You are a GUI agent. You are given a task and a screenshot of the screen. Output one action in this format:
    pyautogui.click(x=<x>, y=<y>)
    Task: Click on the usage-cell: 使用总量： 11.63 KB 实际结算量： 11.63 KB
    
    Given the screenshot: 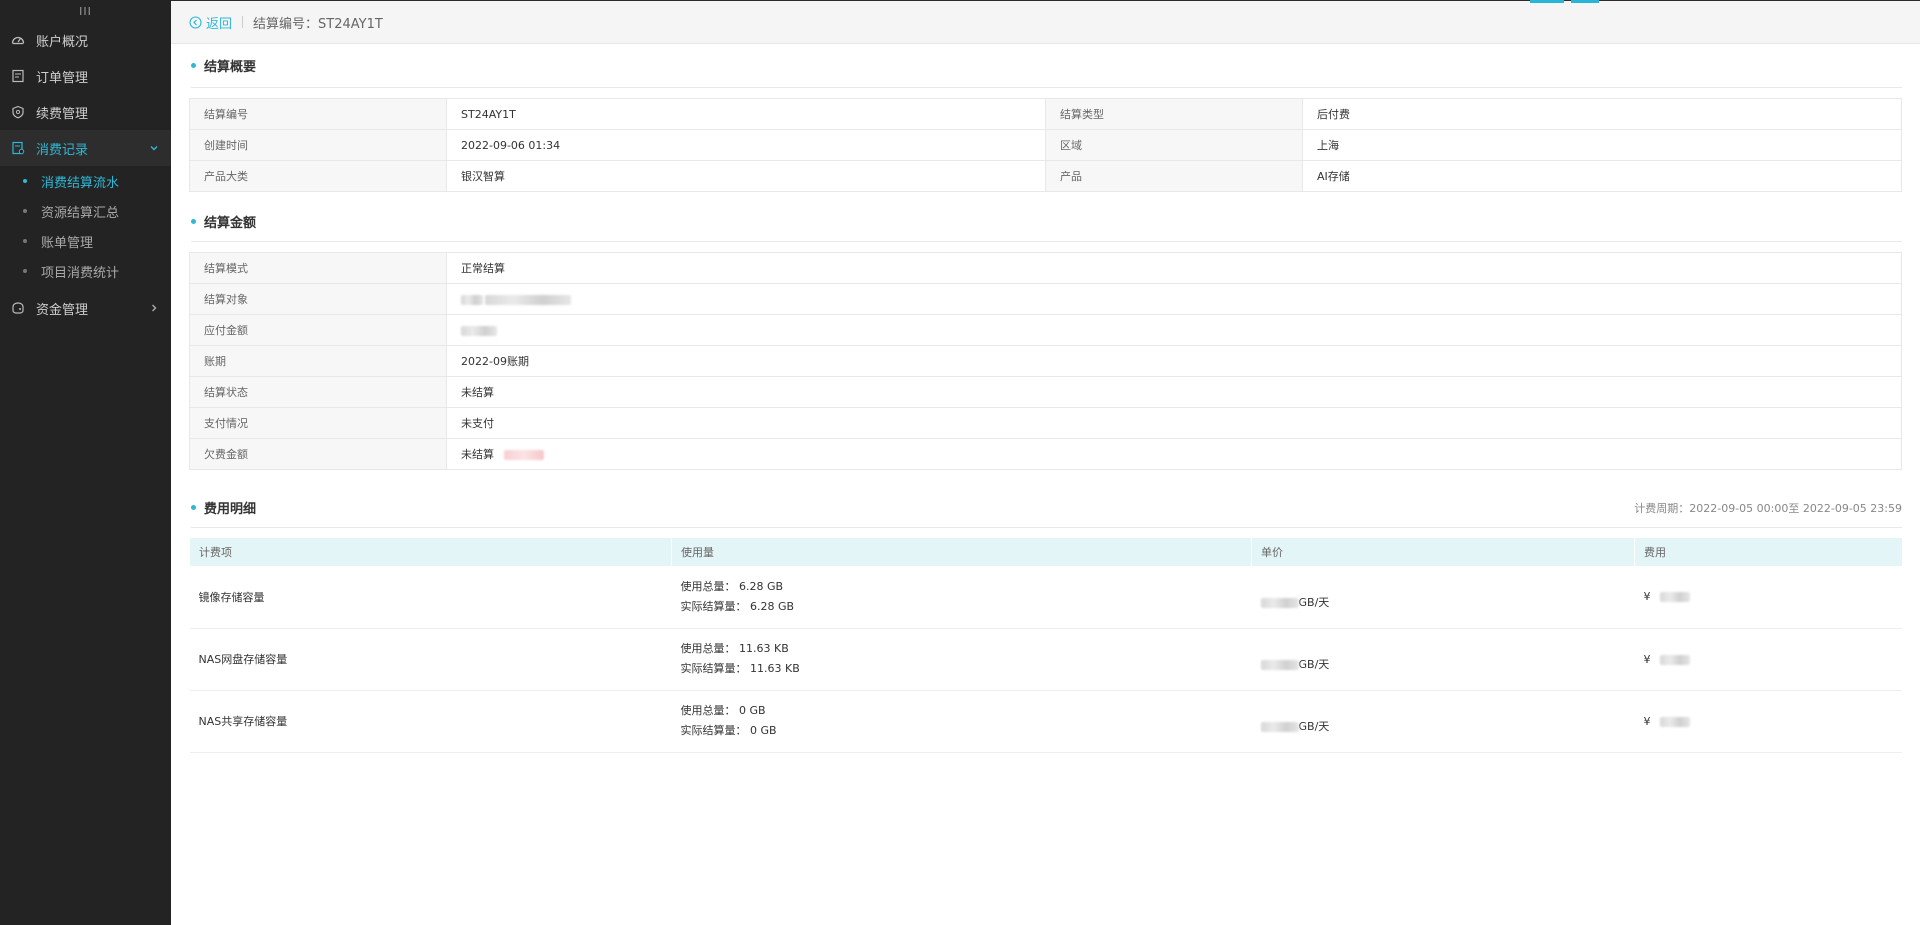 What is the action you would take?
    pyautogui.click(x=961, y=659)
    